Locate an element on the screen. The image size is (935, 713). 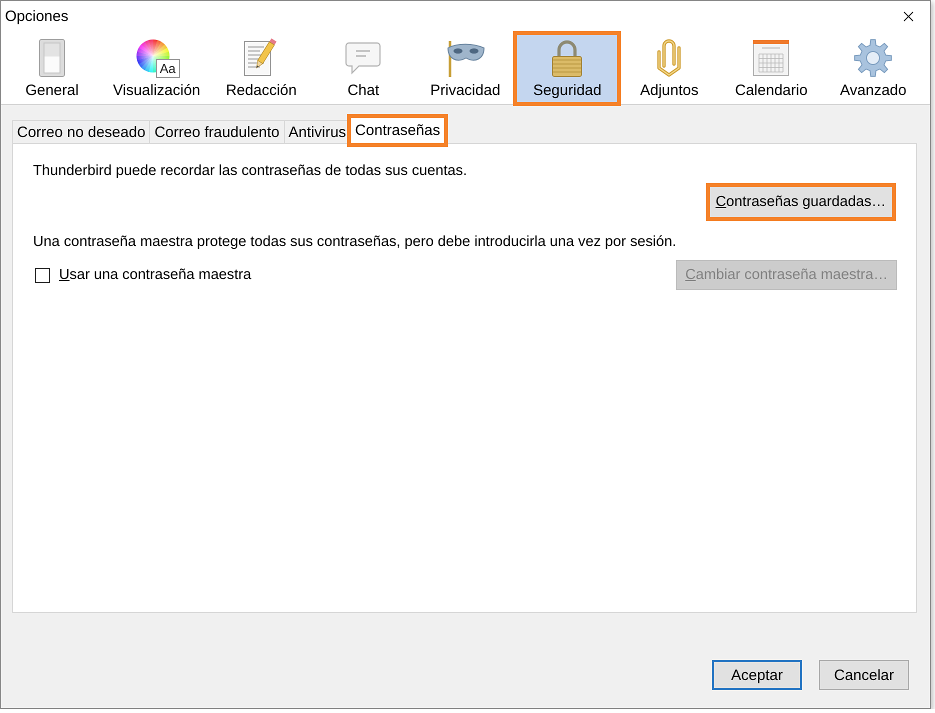
light-switch-icon is located at coordinates (52, 58).